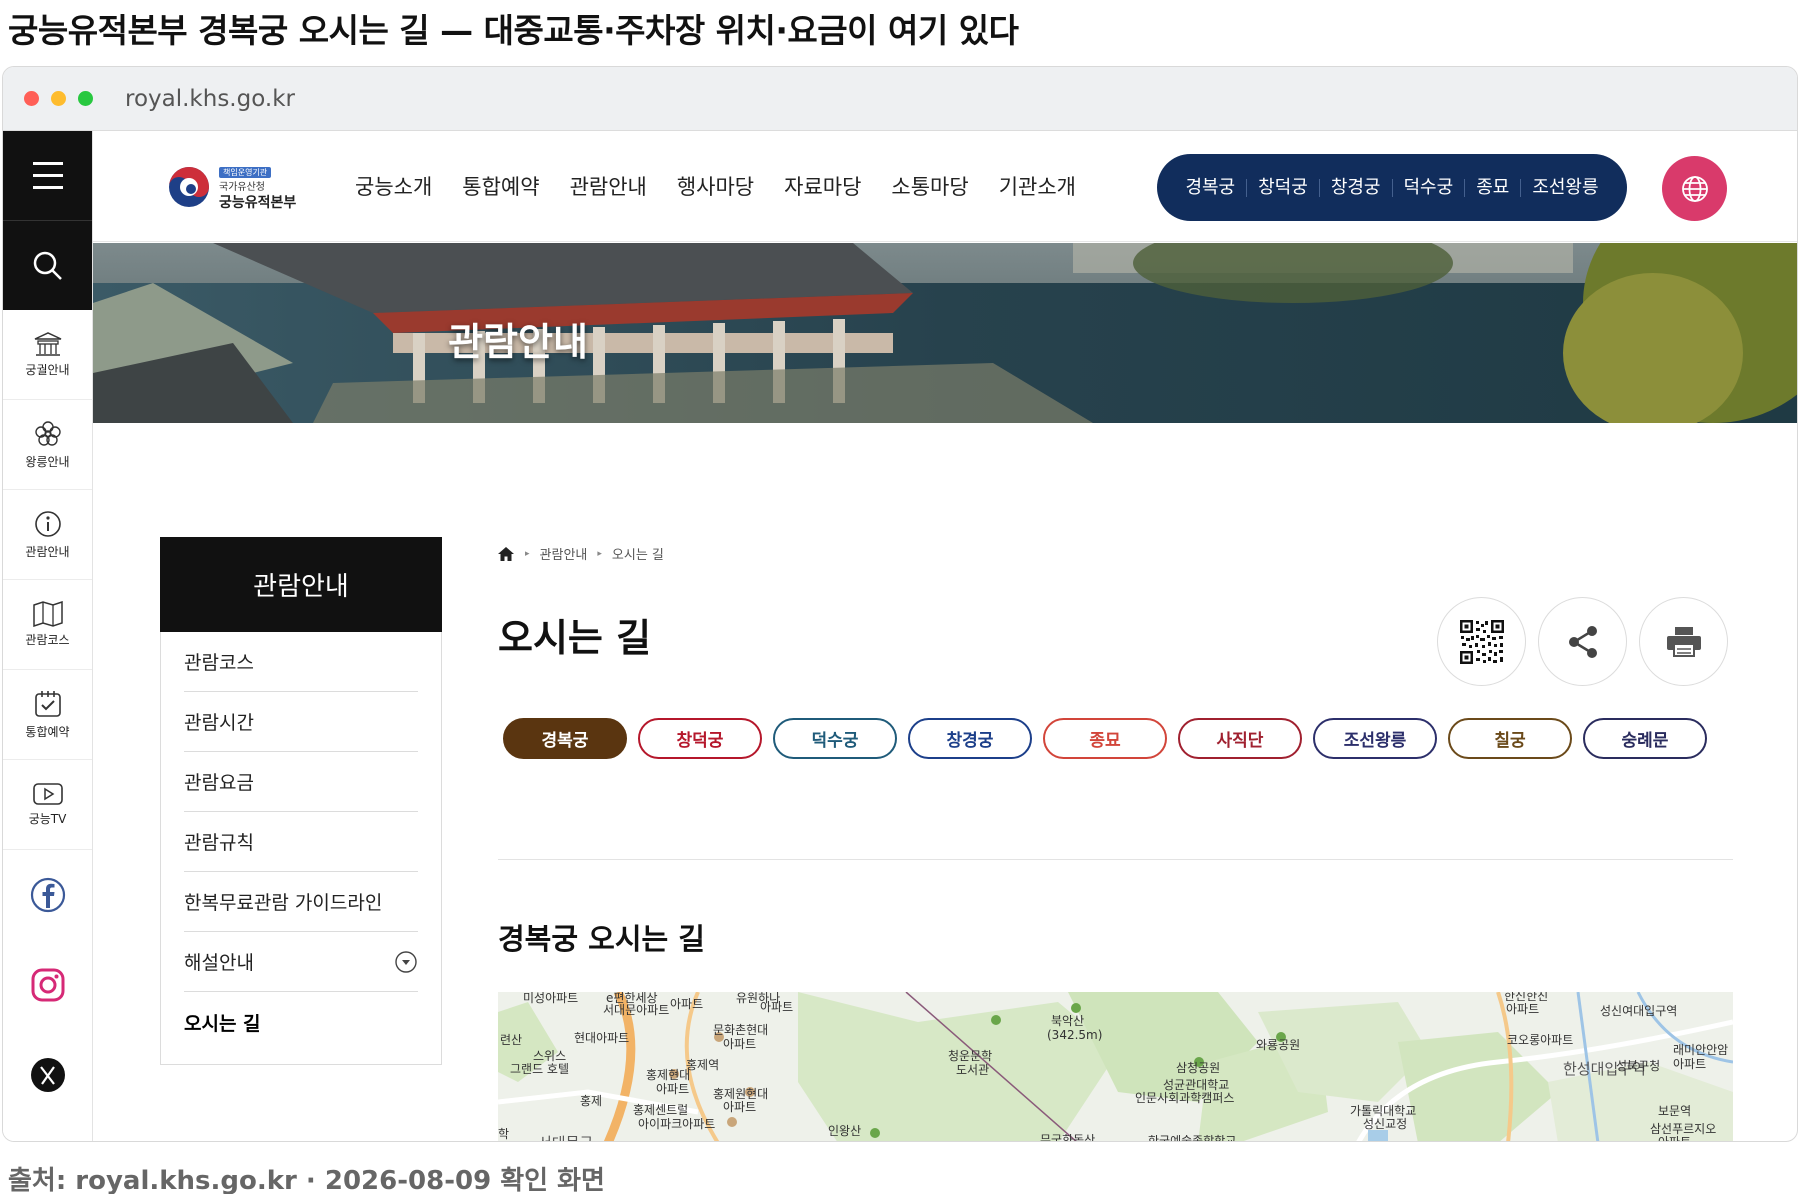 The width and height of the screenshot is (1800, 1194). What do you see at coordinates (301, 662) in the screenshot?
I see `sub-nav-item-course: 관람코스` at bounding box center [301, 662].